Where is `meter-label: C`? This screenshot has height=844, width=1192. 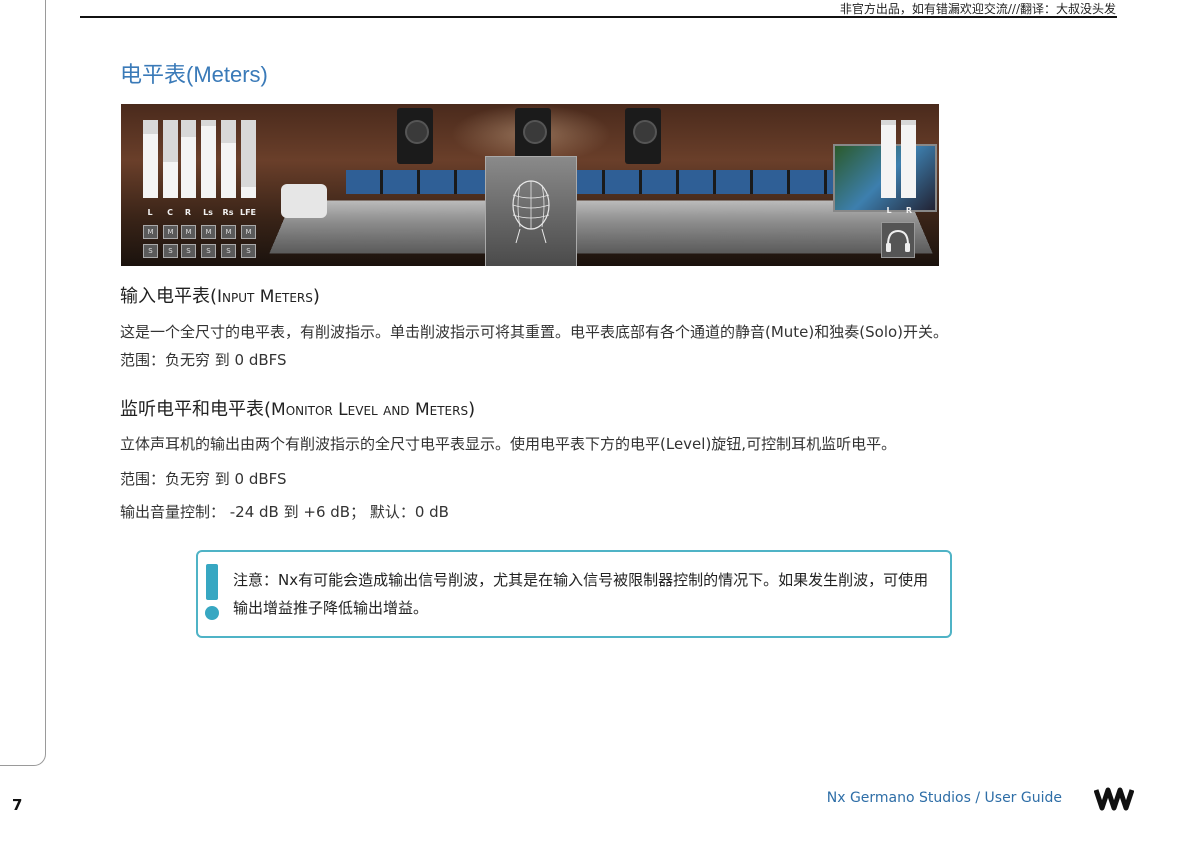 meter-label: C is located at coordinates (170, 212).